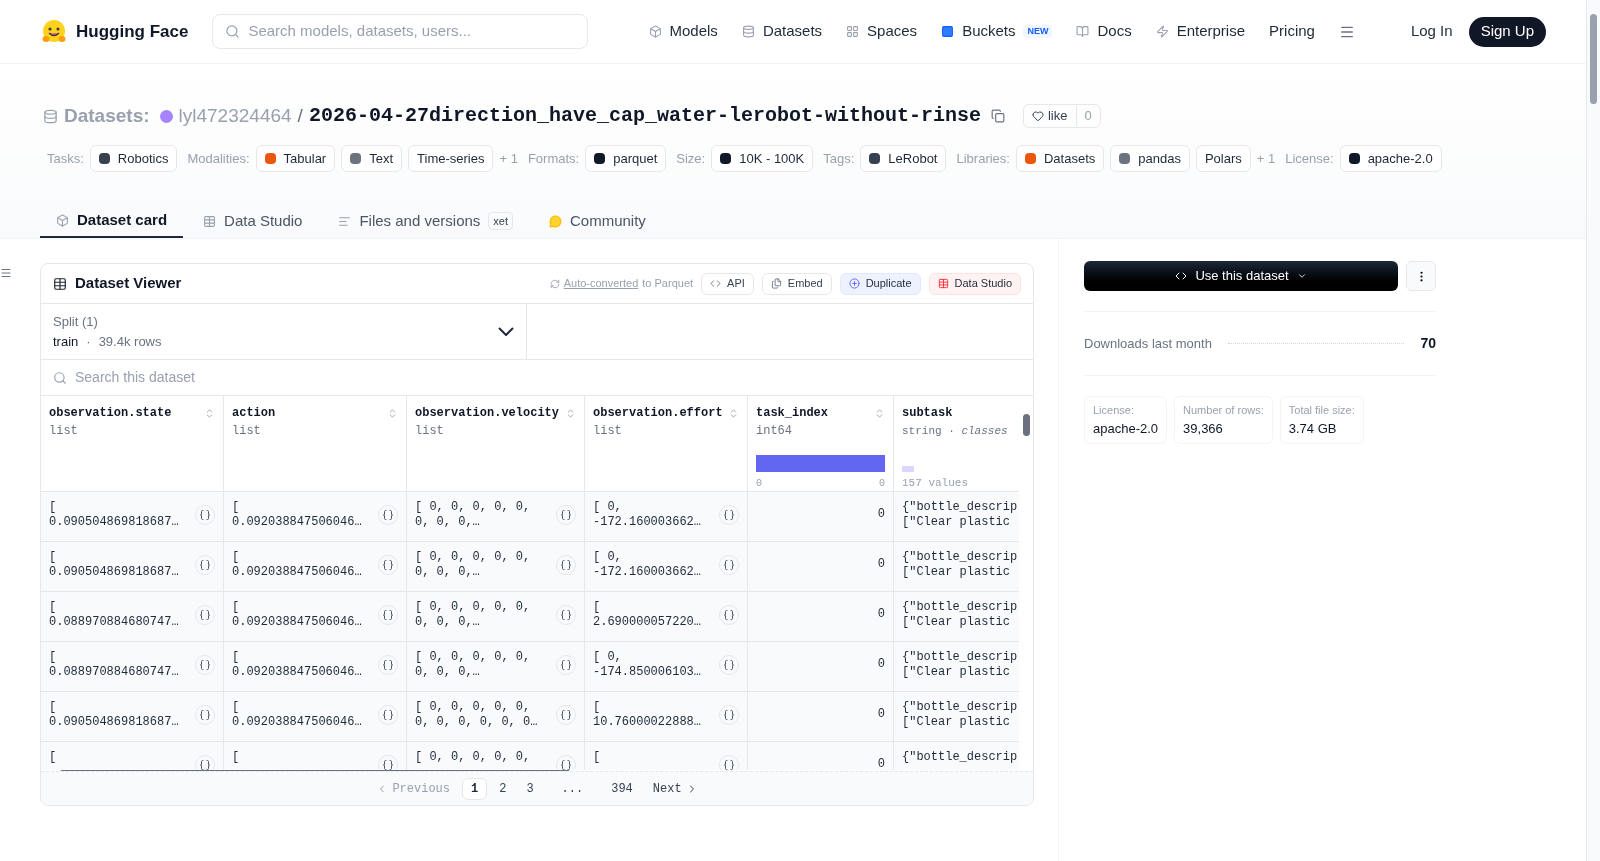 This screenshot has height=861, width=1600. I want to click on code-icon, so click(716, 283).